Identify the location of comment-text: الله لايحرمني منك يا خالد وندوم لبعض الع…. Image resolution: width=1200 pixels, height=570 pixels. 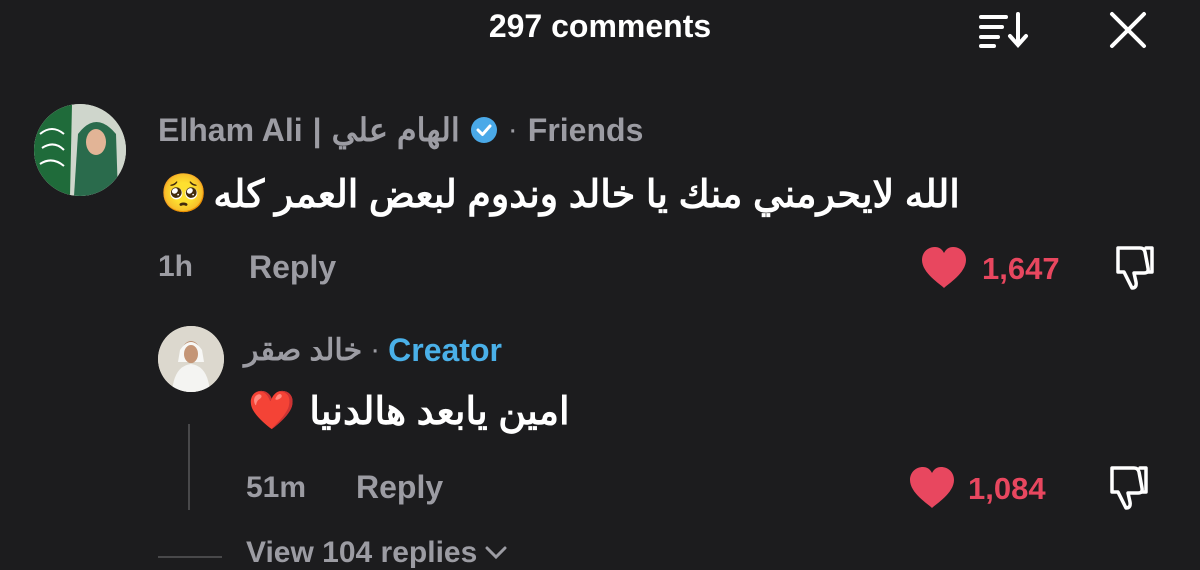
(586, 194).